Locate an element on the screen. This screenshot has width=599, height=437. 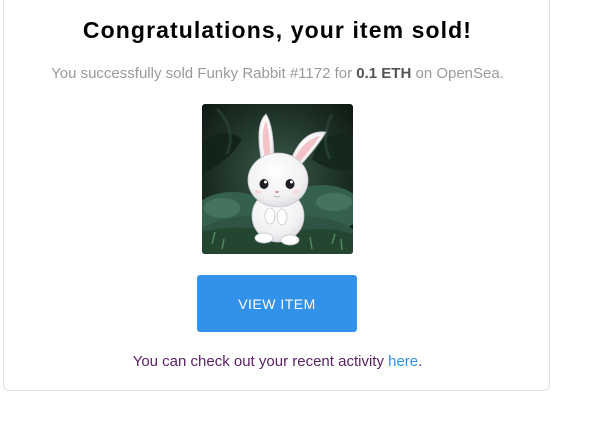
nft-image-rabbit is located at coordinates (277, 179).